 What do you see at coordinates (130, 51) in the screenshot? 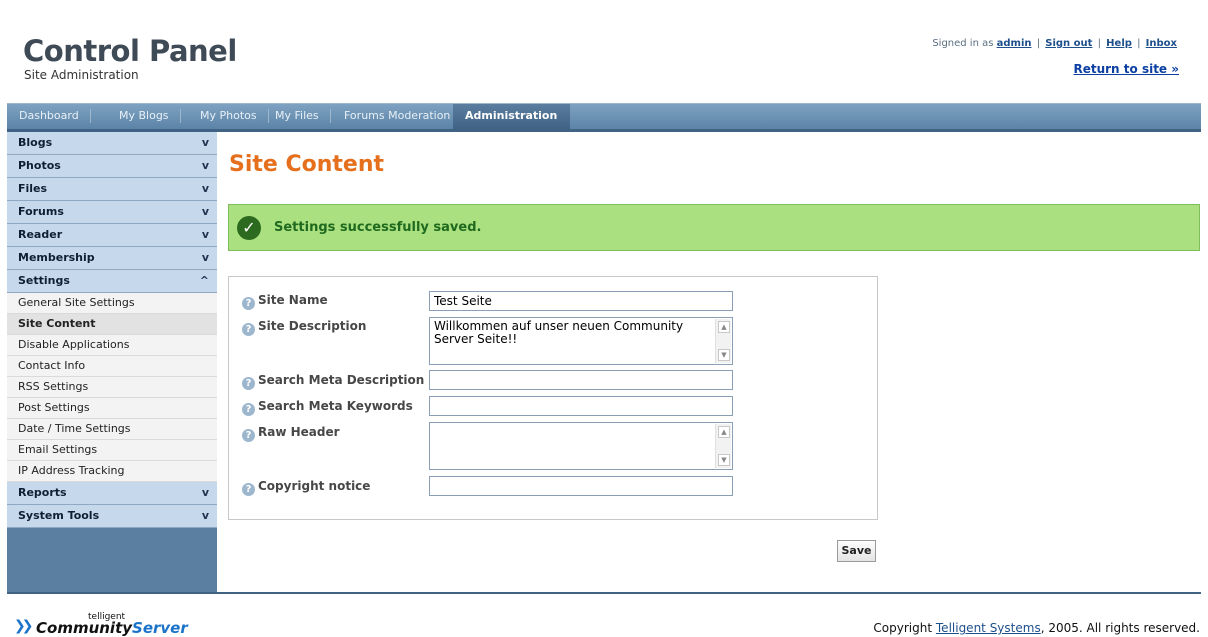
I see `page-title: Control Panel` at bounding box center [130, 51].